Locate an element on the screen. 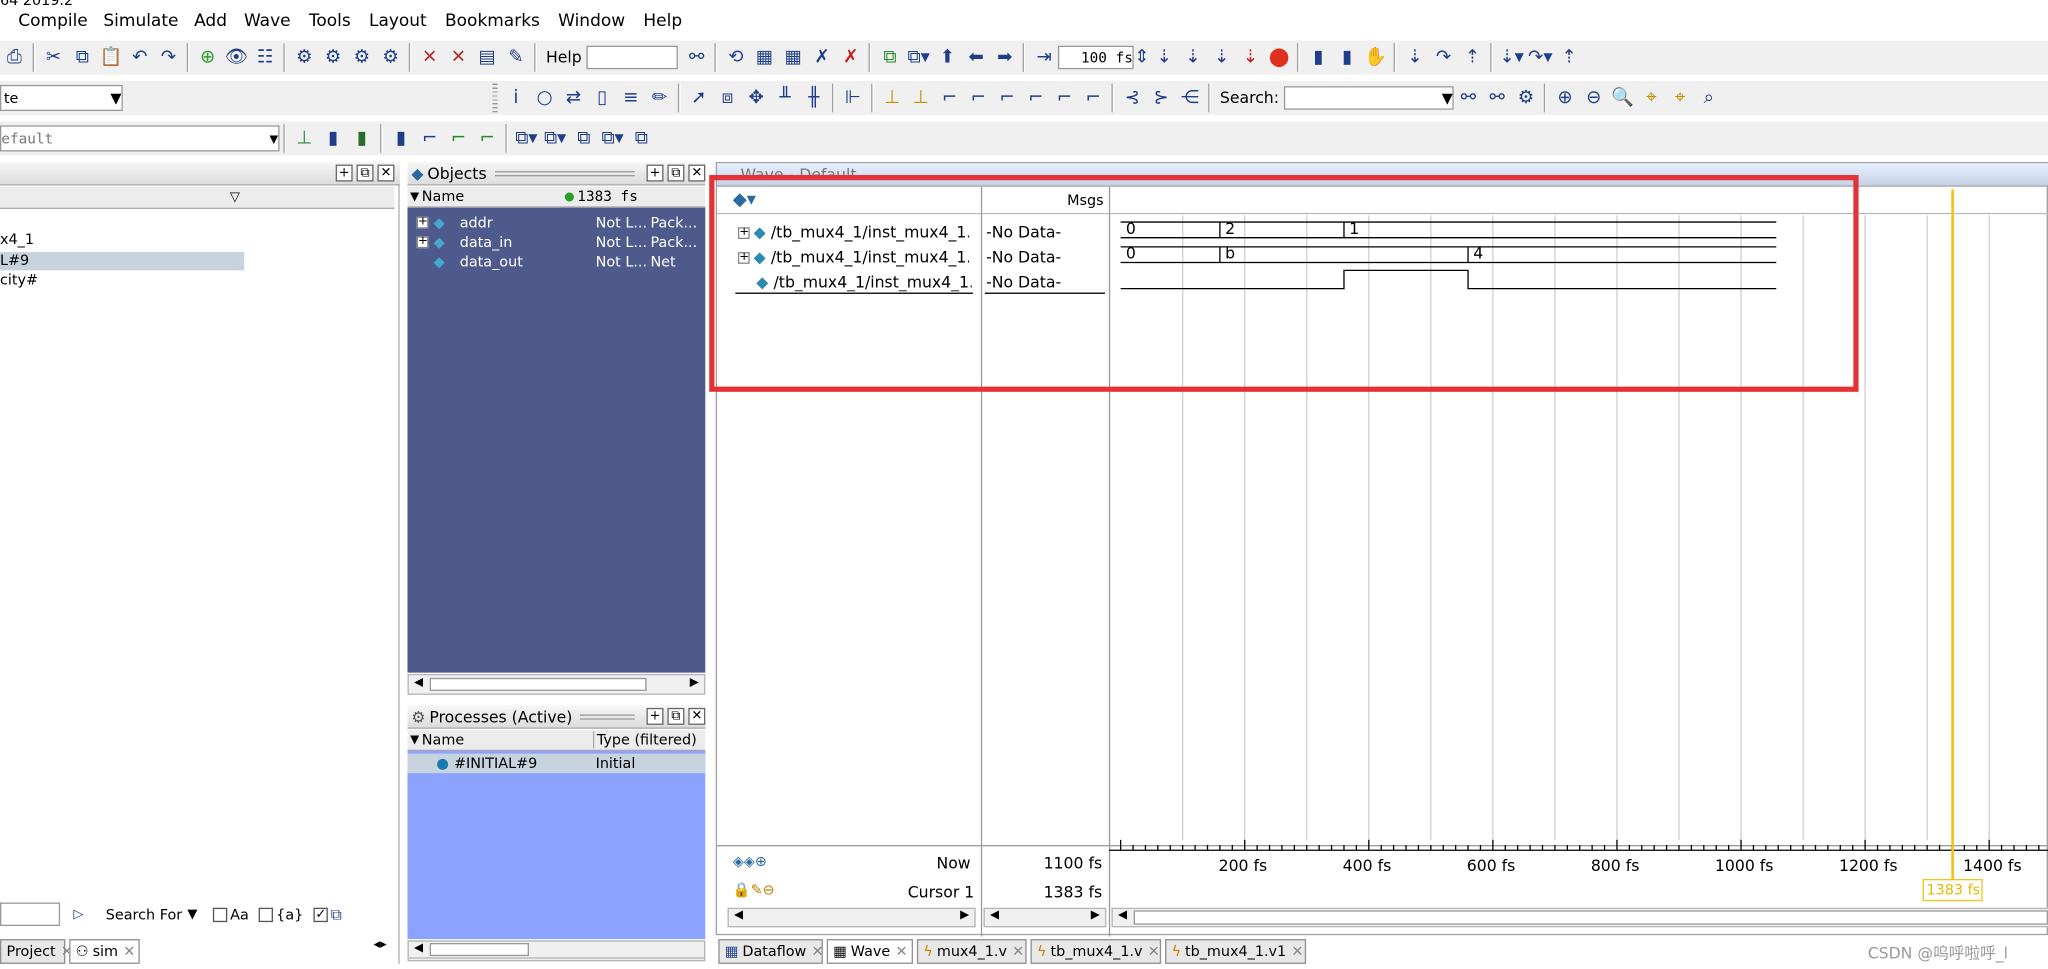 Image resolution: width=2048 pixels, height=969 pixels. tab-mux4-1-v: ϟ mux4_1.v ✕ is located at coordinates (971, 951).